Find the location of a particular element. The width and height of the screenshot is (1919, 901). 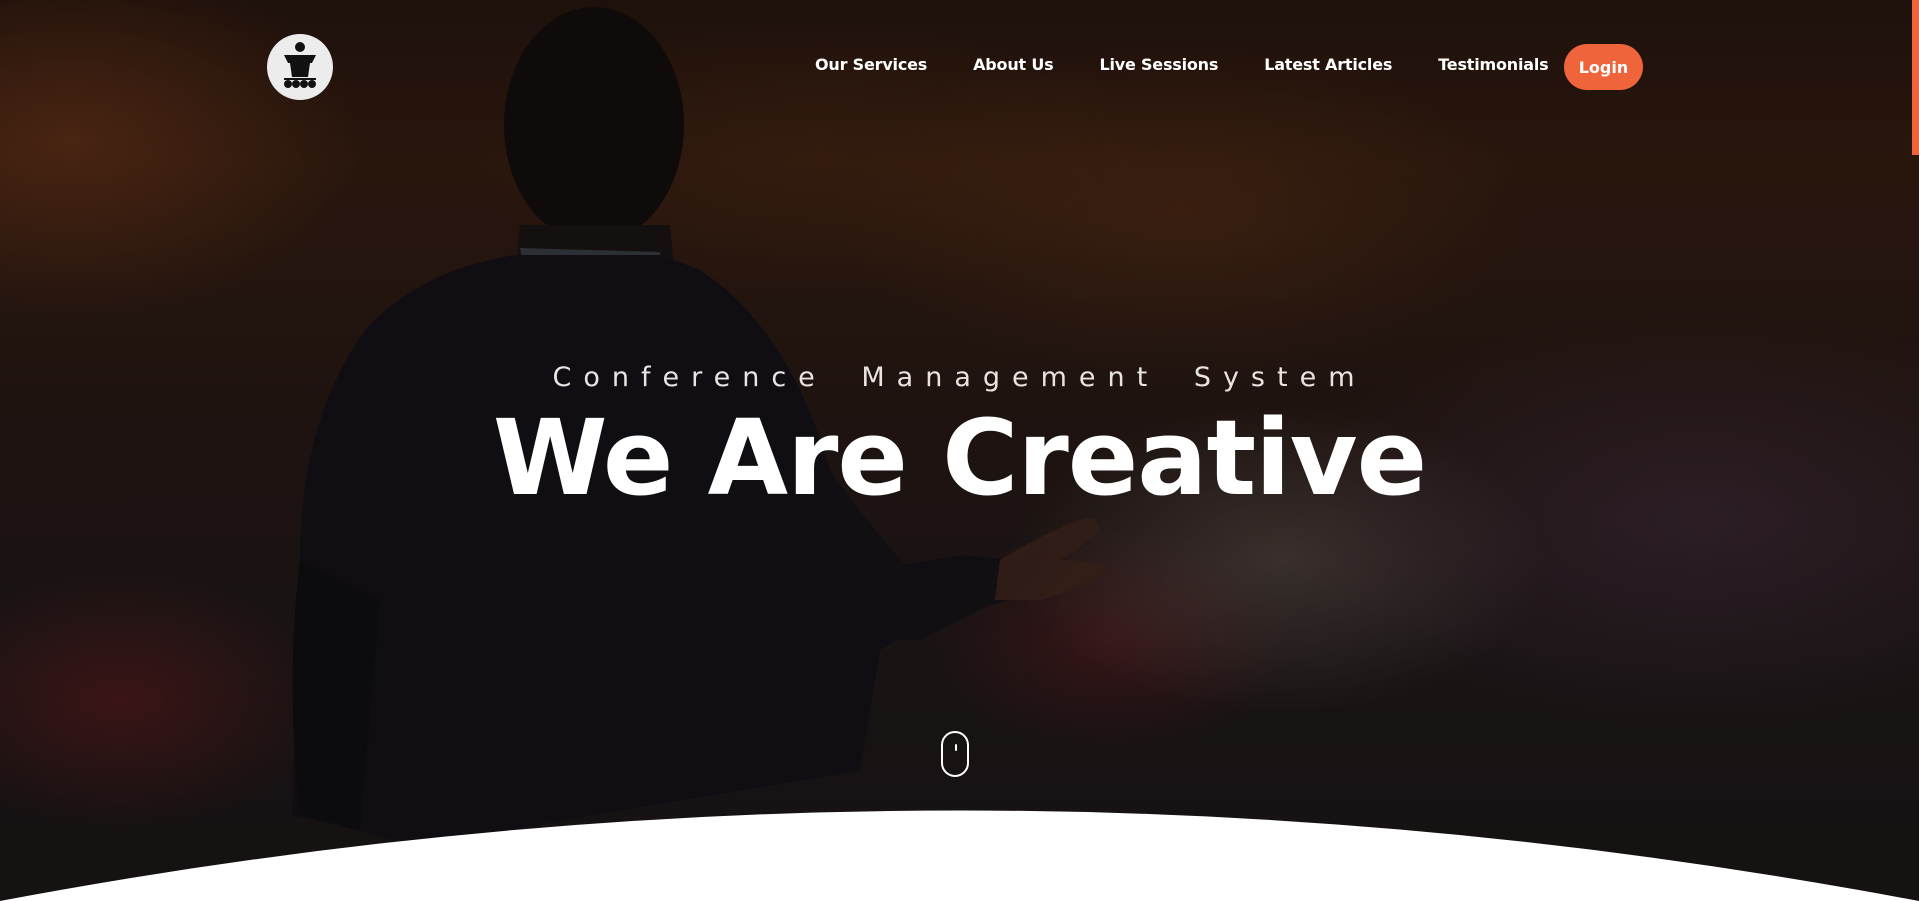

page-scrollbar is located at coordinates (1915, 77).